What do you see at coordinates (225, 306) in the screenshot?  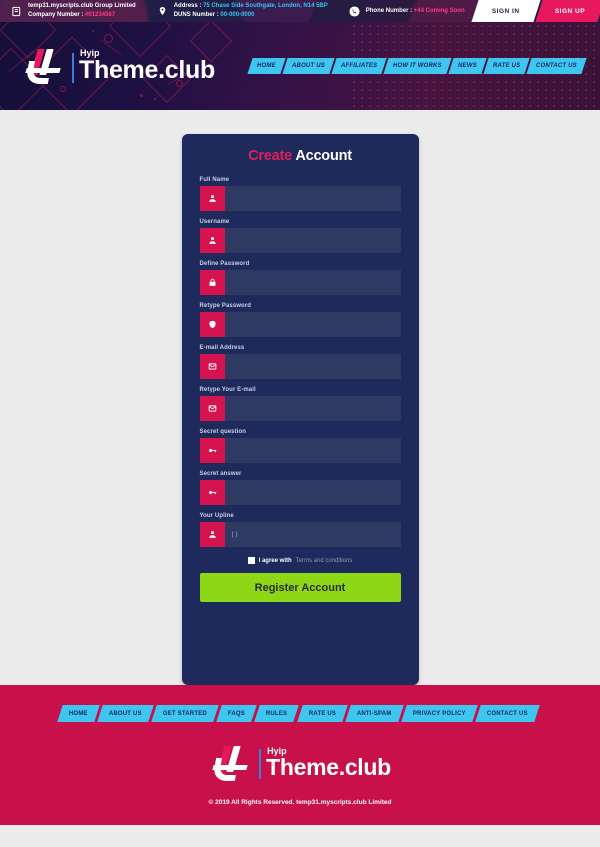 I see `field-label: Retype Password` at bounding box center [225, 306].